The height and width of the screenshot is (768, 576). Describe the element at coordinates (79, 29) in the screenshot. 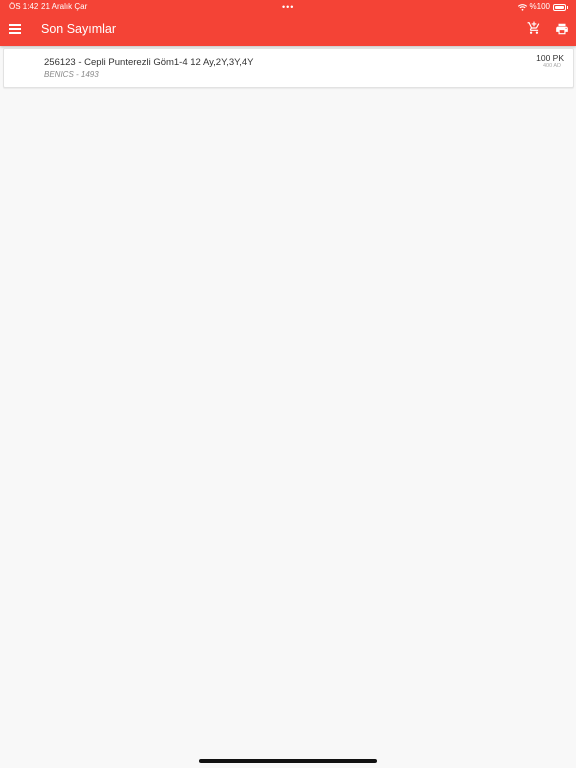

I see `page-title: Son Sayımlar` at that location.